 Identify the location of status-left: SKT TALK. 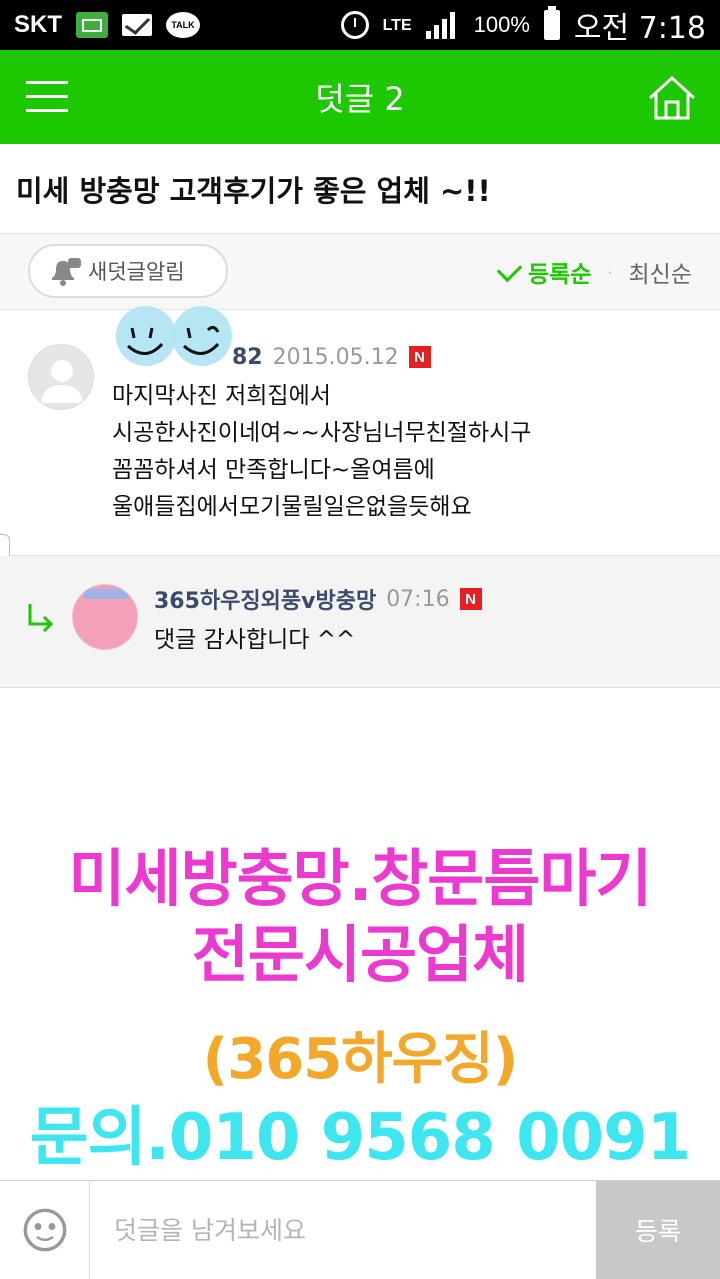
(107, 25).